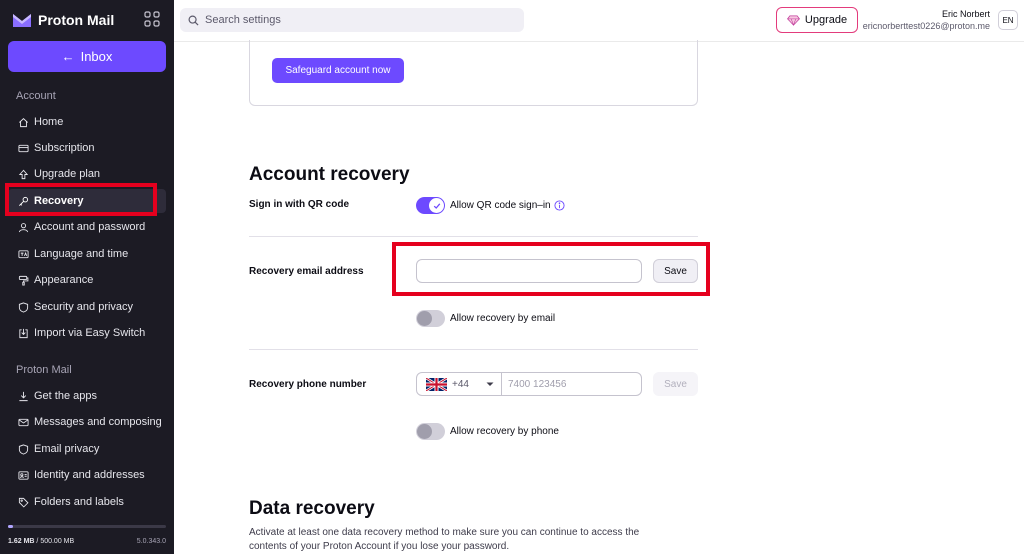  I want to click on download-icon, so click(23, 396).